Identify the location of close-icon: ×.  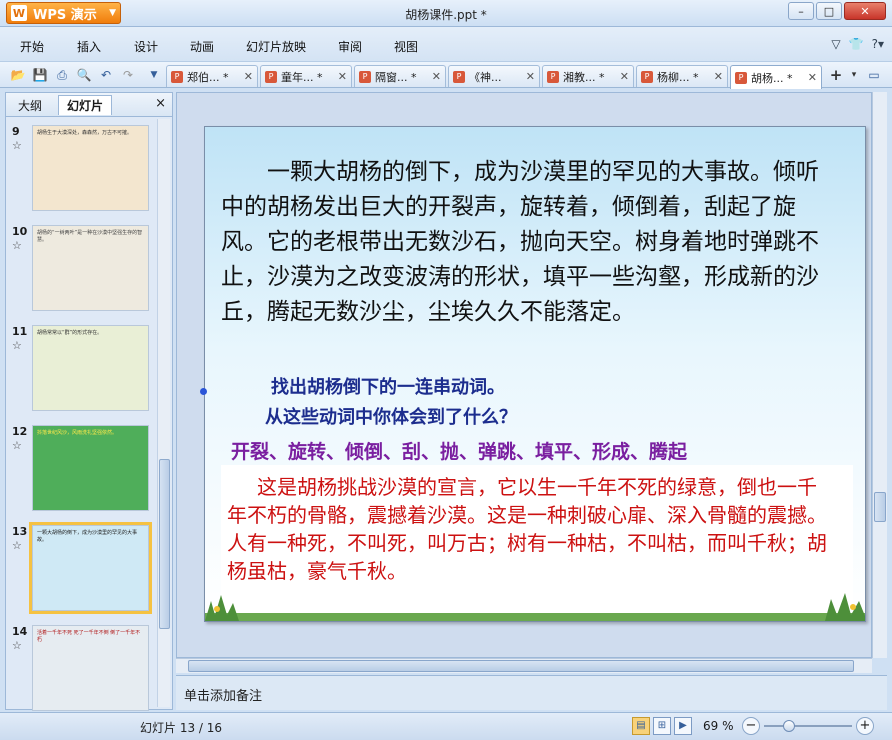
(160, 103).